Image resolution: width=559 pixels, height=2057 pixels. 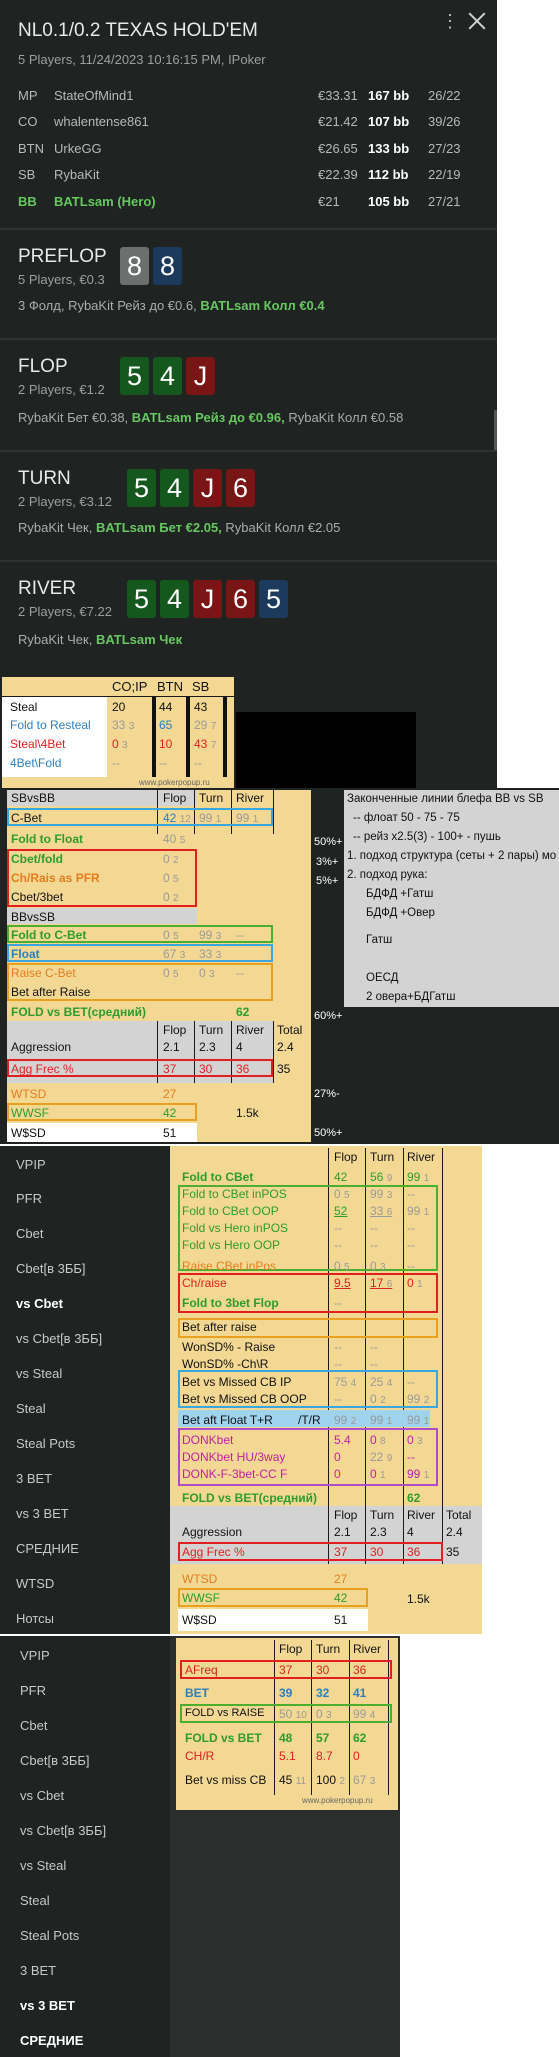 I want to click on scrollbar, so click(x=495, y=430).